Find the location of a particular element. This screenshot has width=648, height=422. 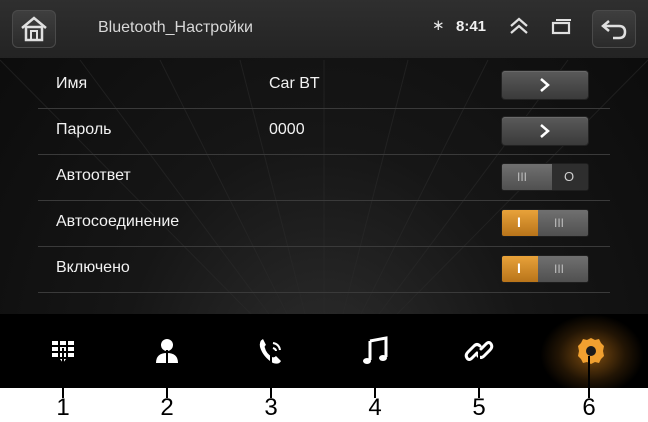

status-bar: Bluetooth_Настройки ∗ 8:41 is located at coordinates (324, 29).